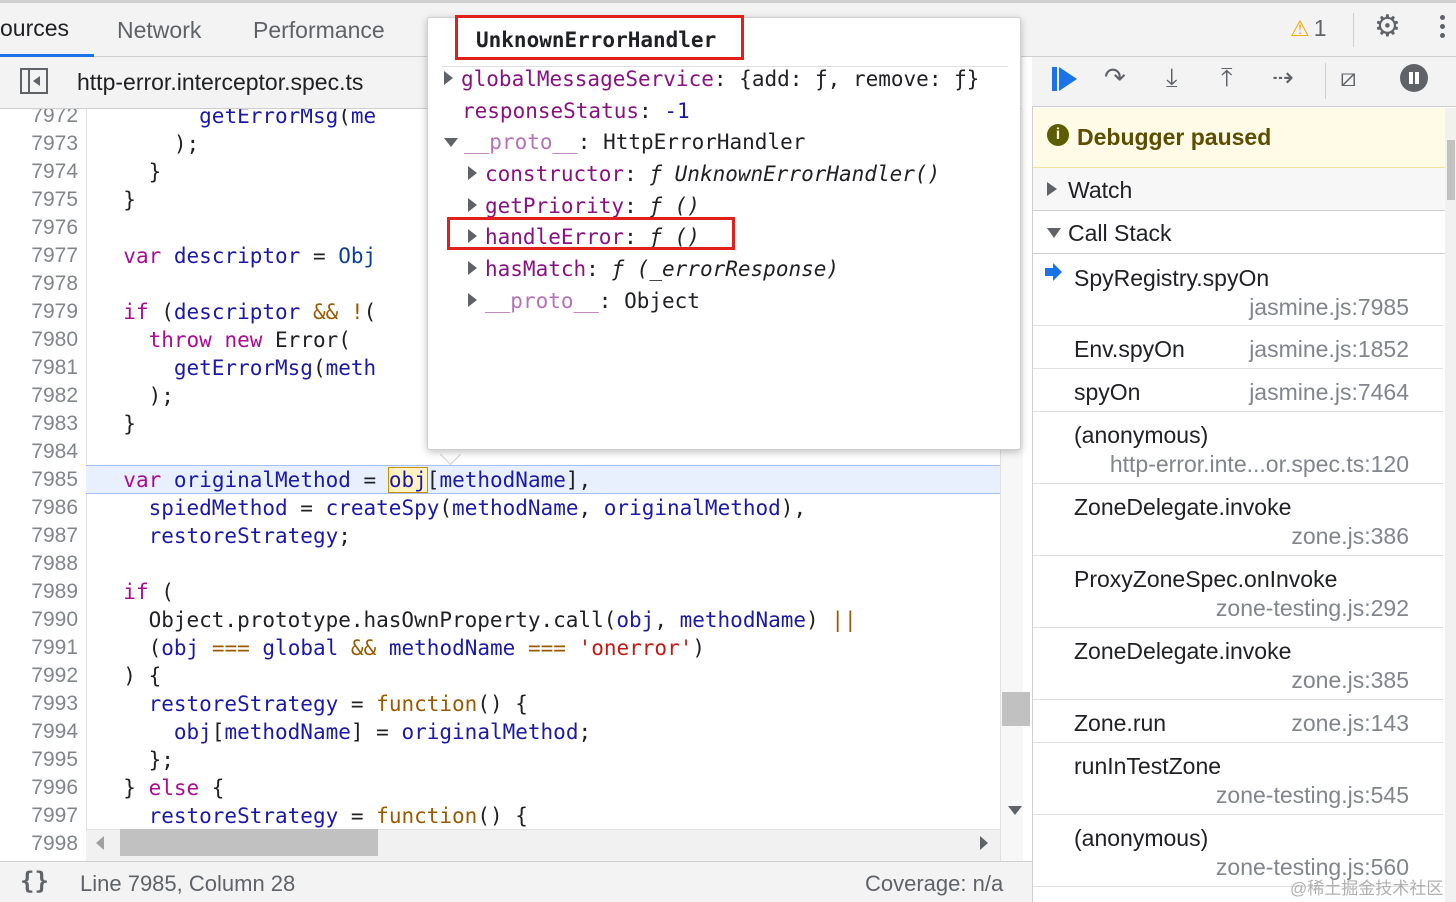  Describe the element at coordinates (39, 396) in the screenshot. I see `line-number: 7982` at that location.